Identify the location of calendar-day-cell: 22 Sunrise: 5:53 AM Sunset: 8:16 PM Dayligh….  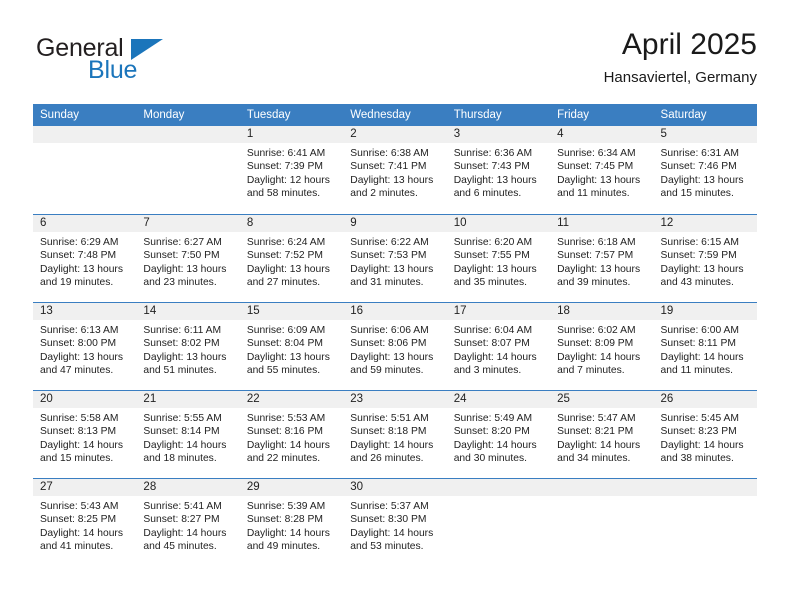
(291, 434).